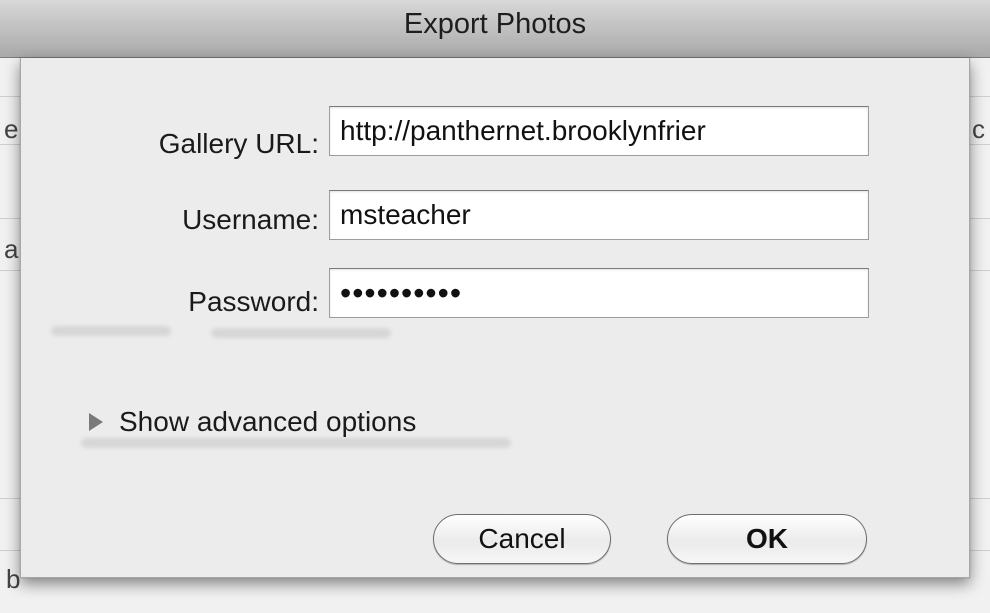 The height and width of the screenshot is (613, 990). I want to click on gallery-url-field: http://panthernet.brooklynfrier, so click(599, 131).